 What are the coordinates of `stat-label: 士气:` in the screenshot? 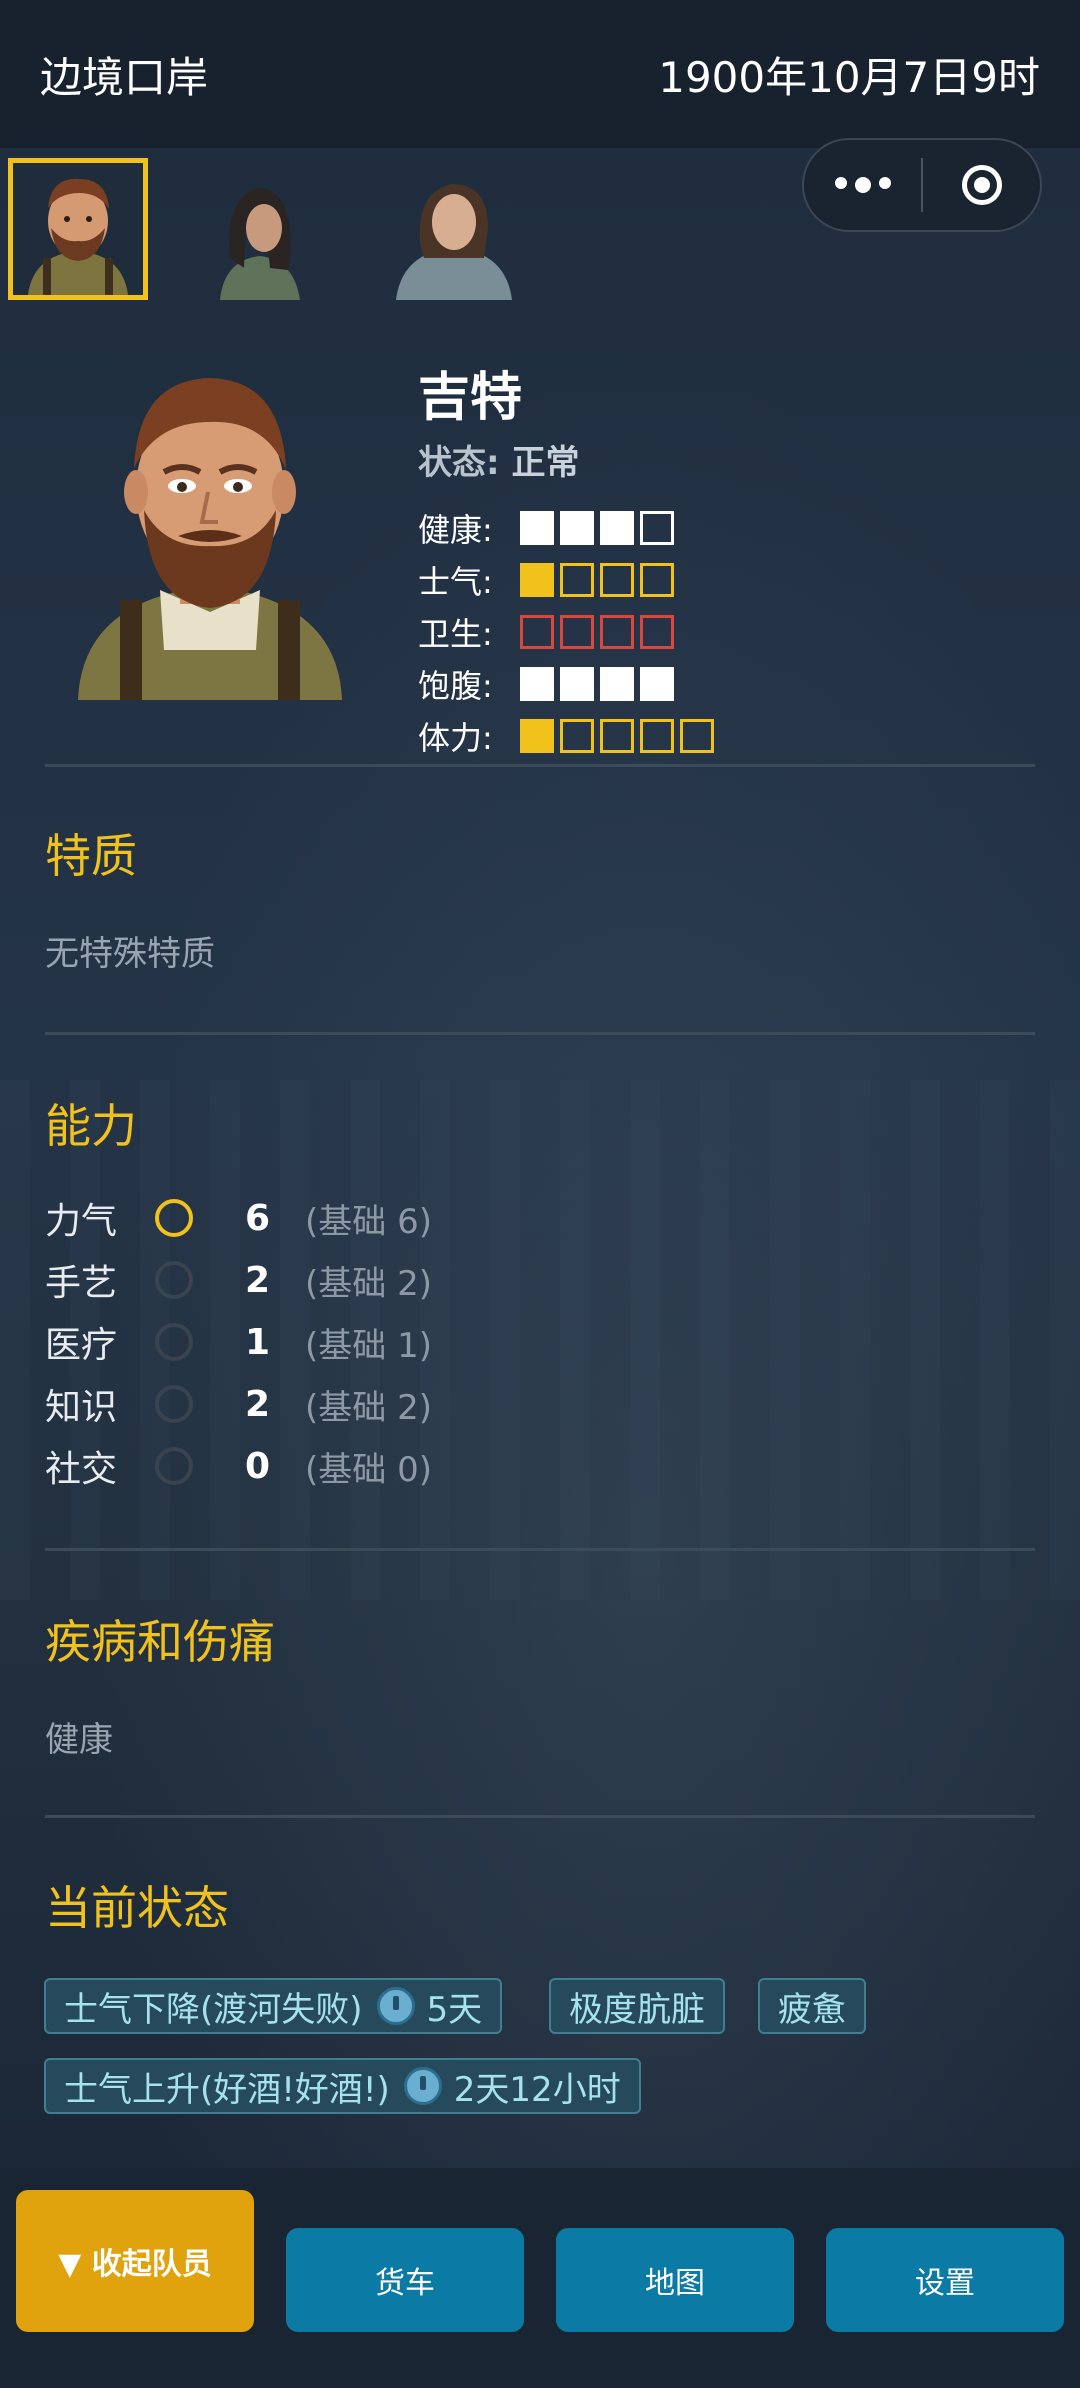 It's located at (455, 582).